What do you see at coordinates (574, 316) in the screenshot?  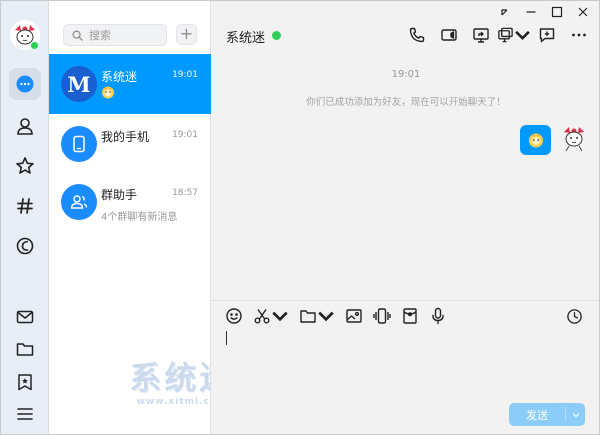 I see `history-icon` at bounding box center [574, 316].